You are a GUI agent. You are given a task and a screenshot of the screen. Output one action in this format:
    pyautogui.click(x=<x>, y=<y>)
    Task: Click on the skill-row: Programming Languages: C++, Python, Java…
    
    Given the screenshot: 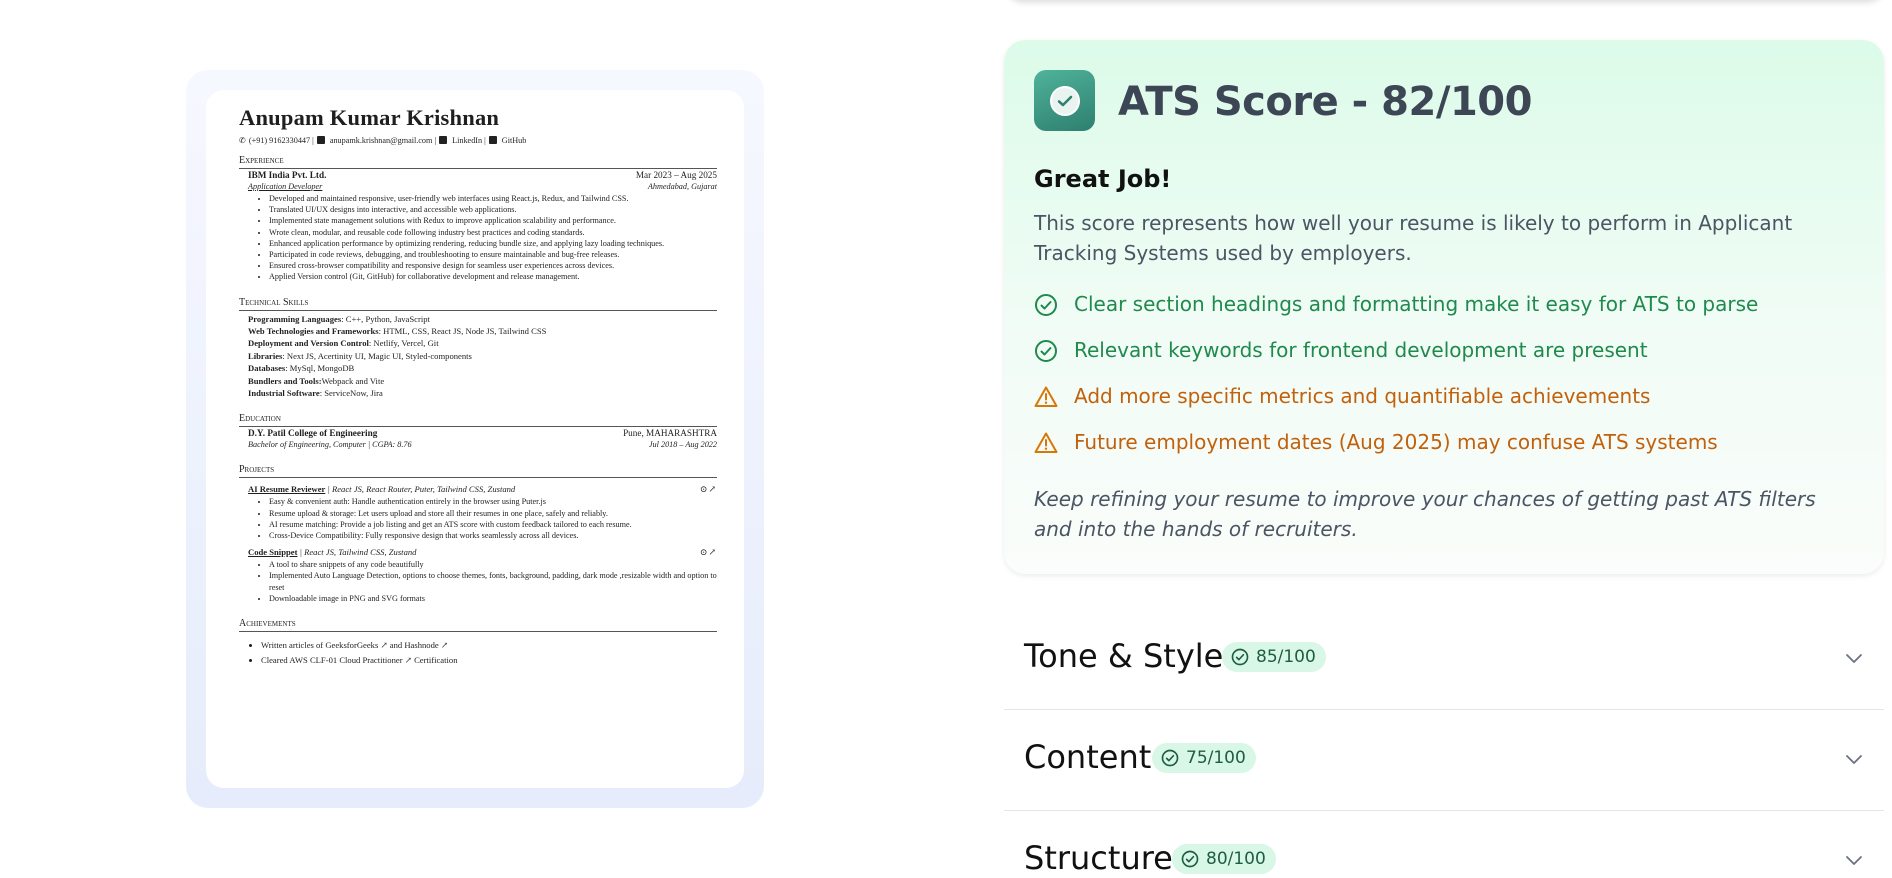 What is the action you would take?
    pyautogui.click(x=339, y=318)
    